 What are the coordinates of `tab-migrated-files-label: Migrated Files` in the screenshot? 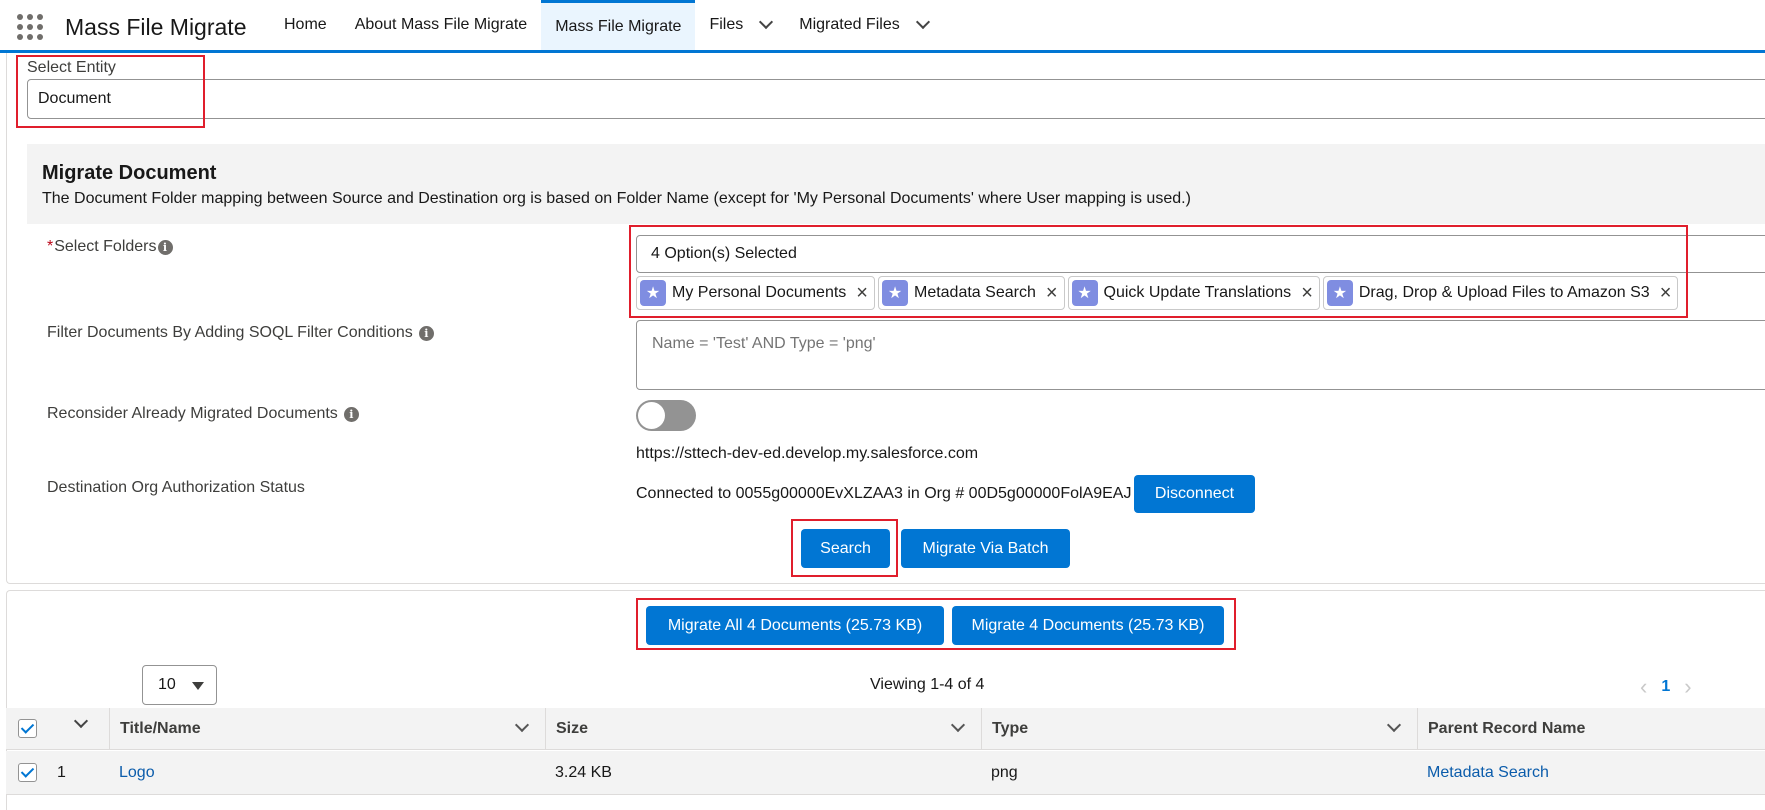 It's located at (849, 24).